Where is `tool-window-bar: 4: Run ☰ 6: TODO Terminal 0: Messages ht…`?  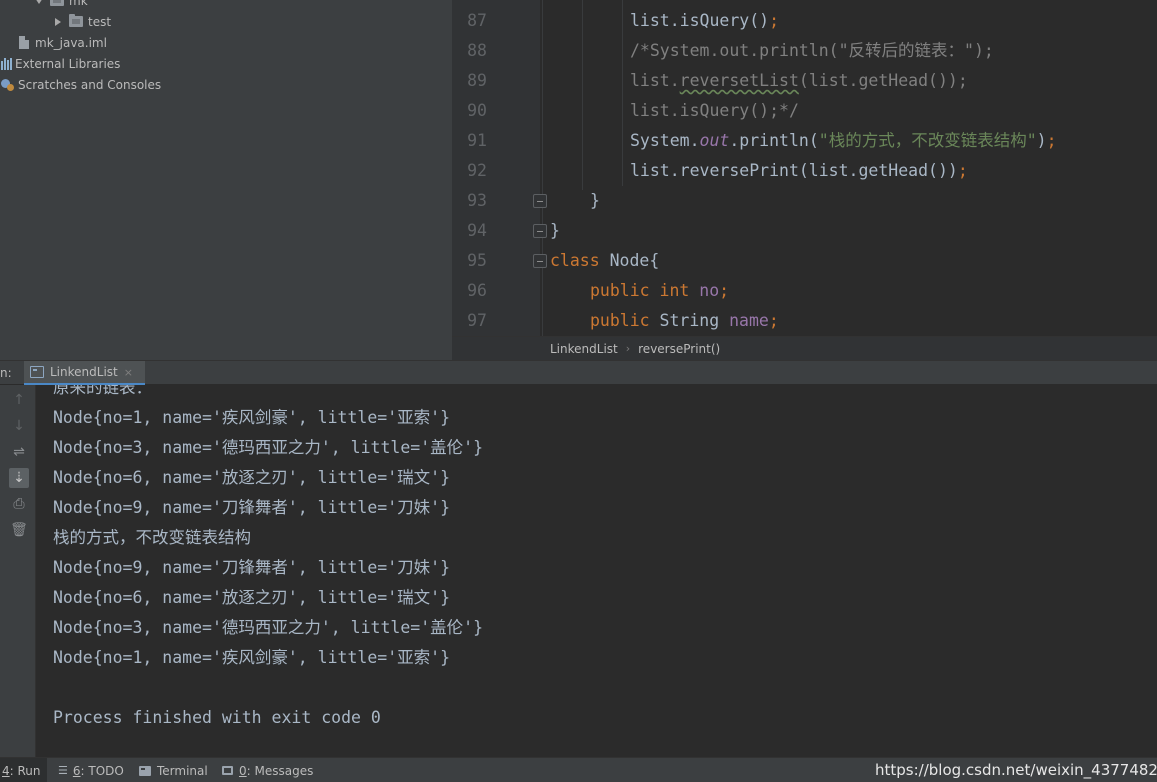 tool-window-bar: 4: Run ☰ 6: TODO Terminal 0: Messages ht… is located at coordinates (578, 769).